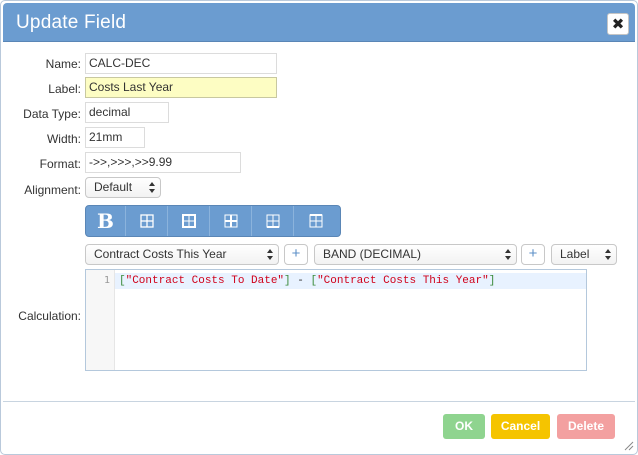  I want to click on name-field: CALC-DEC, so click(181, 63).